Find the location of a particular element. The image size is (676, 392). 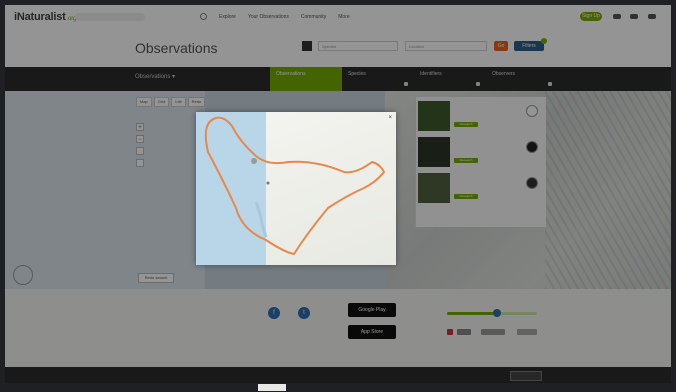

river-line is located at coordinates (261, 219).